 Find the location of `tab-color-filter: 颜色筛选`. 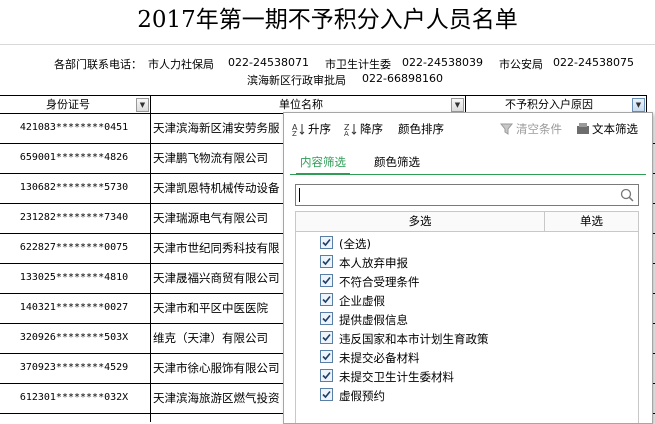

tab-color-filter: 颜色筛选 is located at coordinates (397, 162).